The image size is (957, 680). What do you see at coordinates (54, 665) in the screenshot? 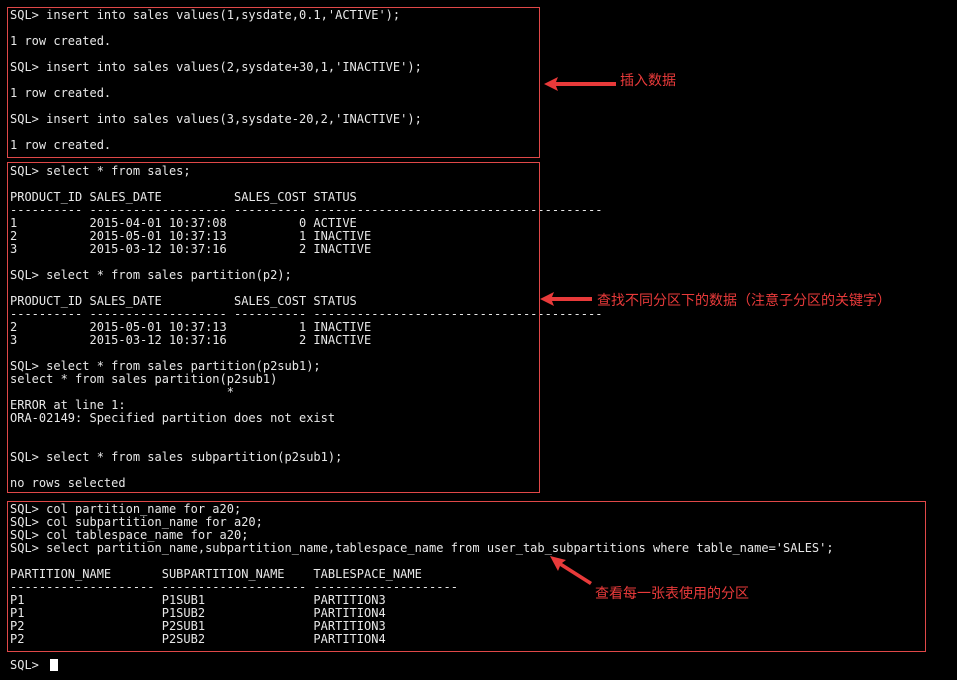
I see `text-cursor` at bounding box center [54, 665].